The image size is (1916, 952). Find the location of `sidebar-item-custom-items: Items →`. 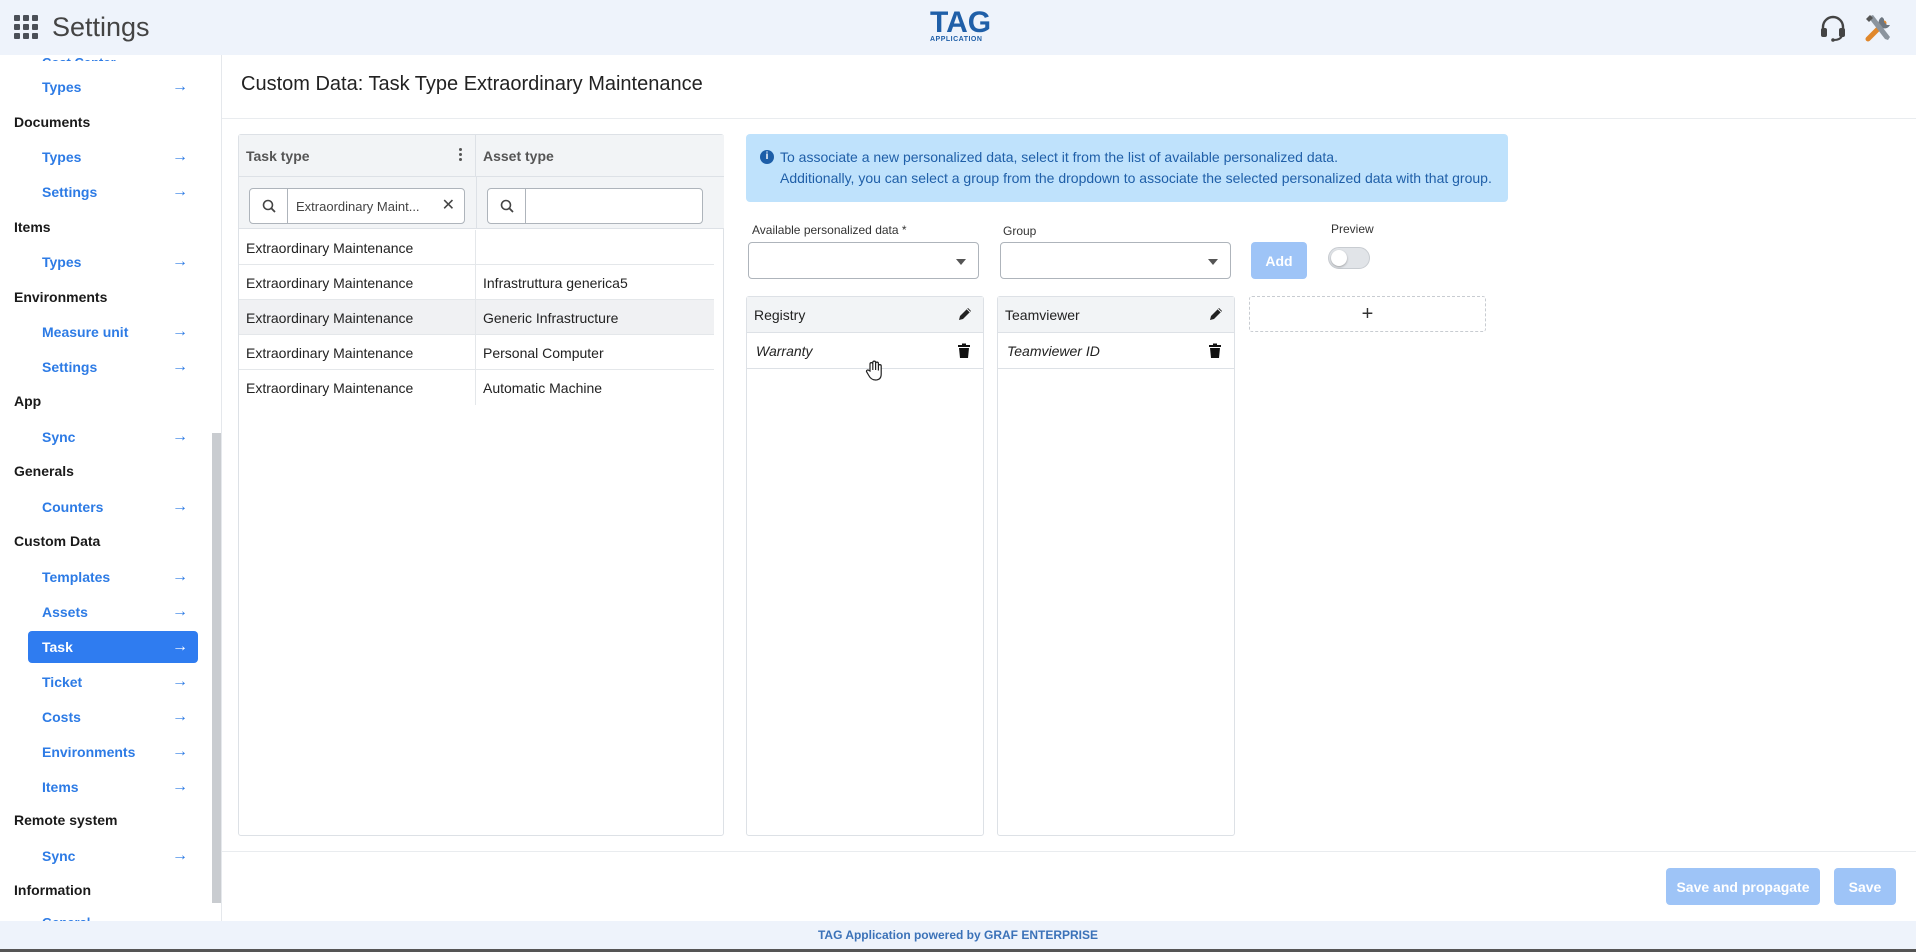

sidebar-item-custom-items: Items → is located at coordinates (113, 787).